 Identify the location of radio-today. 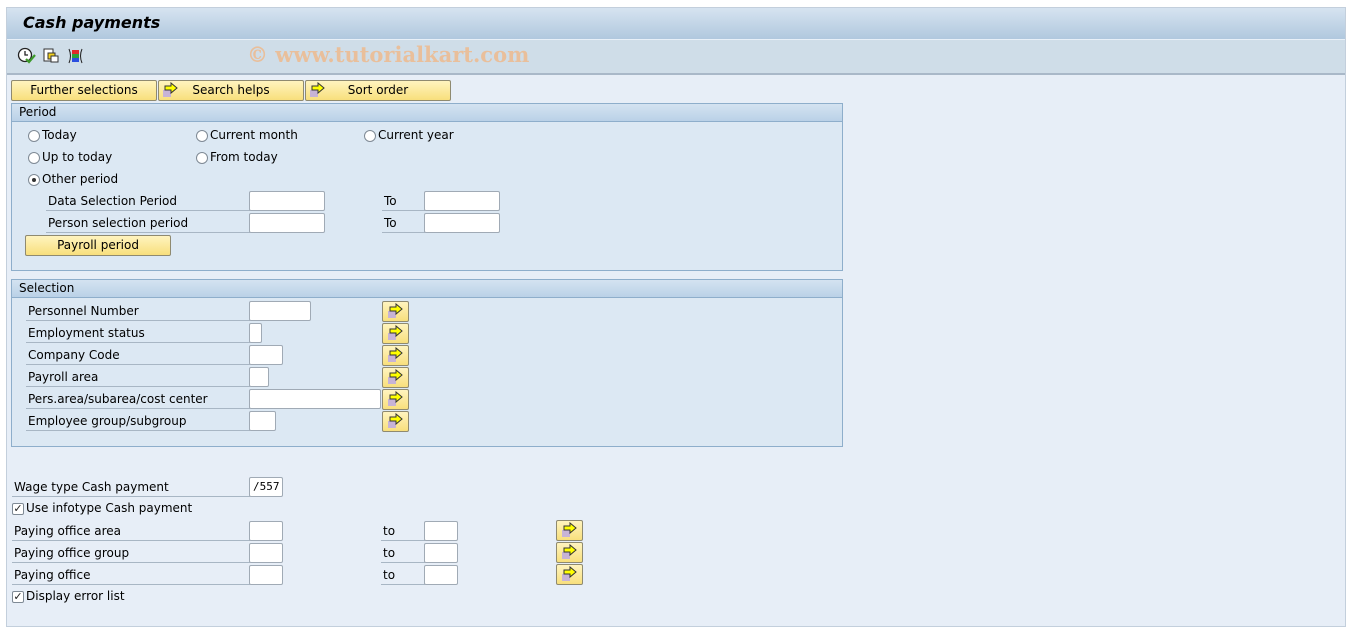
(34, 136).